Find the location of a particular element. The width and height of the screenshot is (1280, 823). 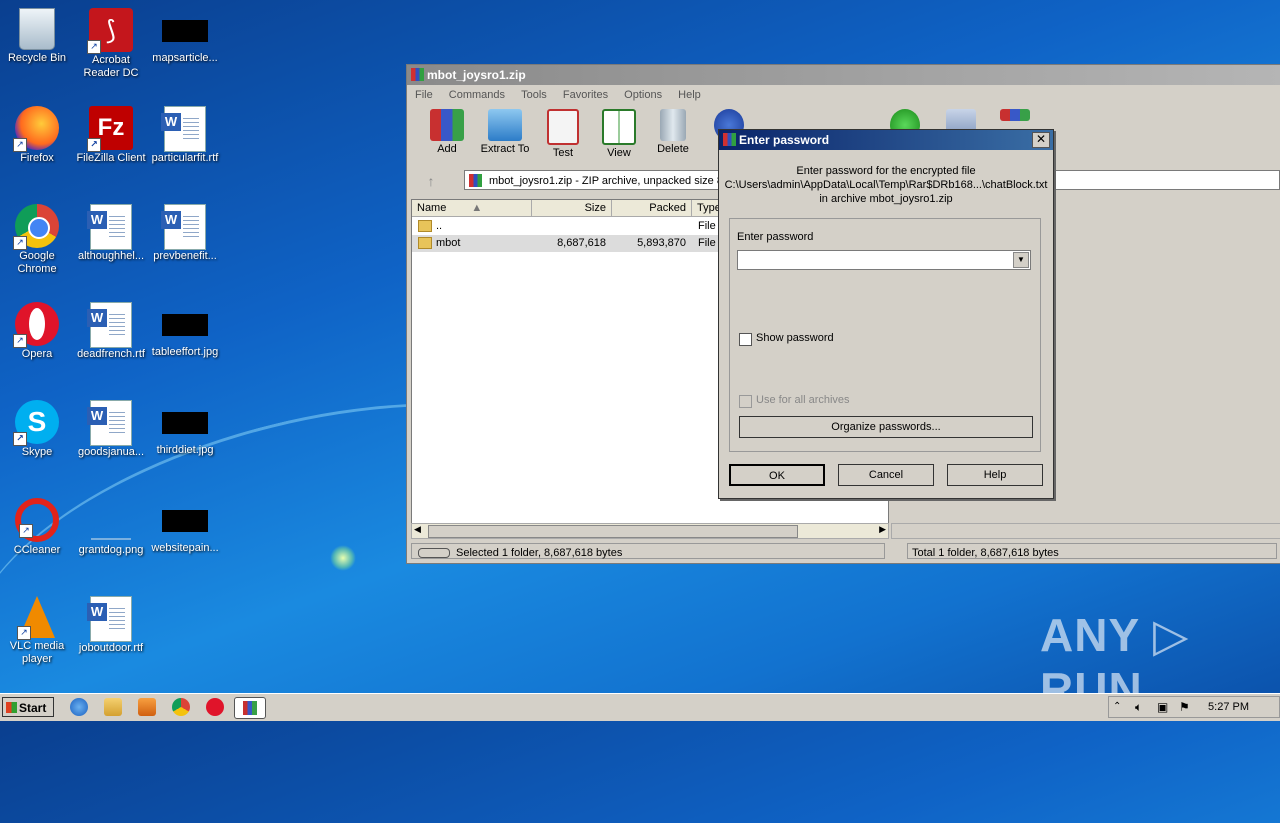

desktop-icon-vlc: ↗ VLC media player is located at coordinates (37, 631).